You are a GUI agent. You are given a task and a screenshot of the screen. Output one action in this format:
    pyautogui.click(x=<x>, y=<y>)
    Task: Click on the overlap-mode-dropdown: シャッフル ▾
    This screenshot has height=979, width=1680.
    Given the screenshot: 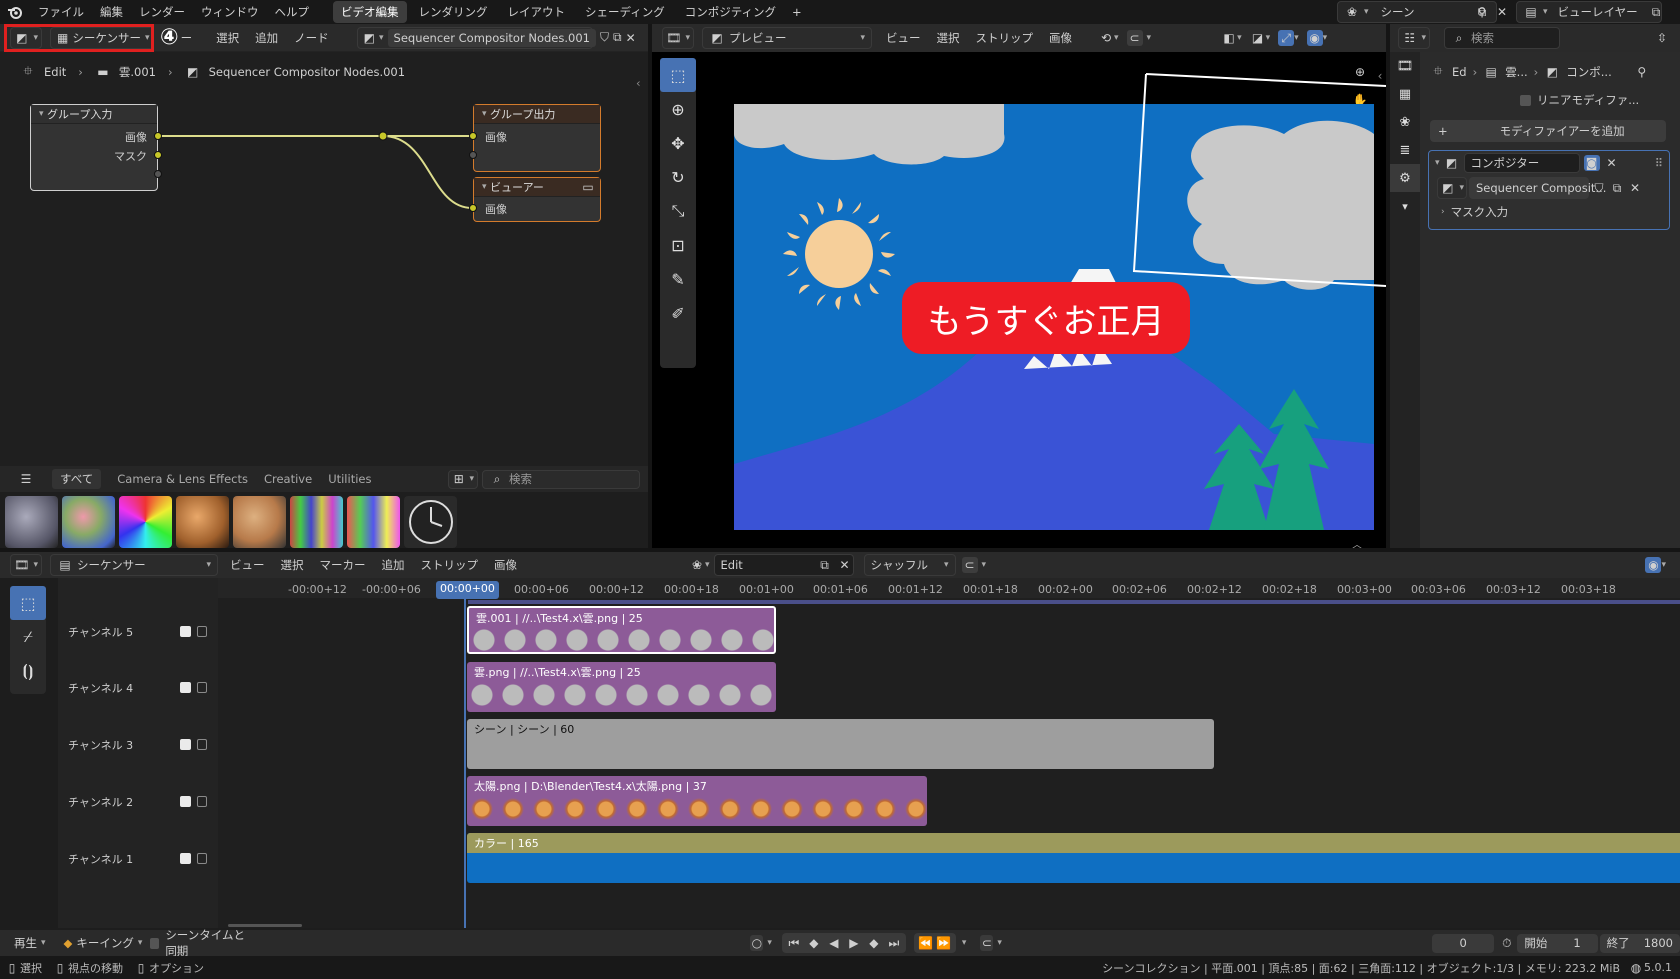 What is the action you would take?
    pyautogui.click(x=909, y=565)
    